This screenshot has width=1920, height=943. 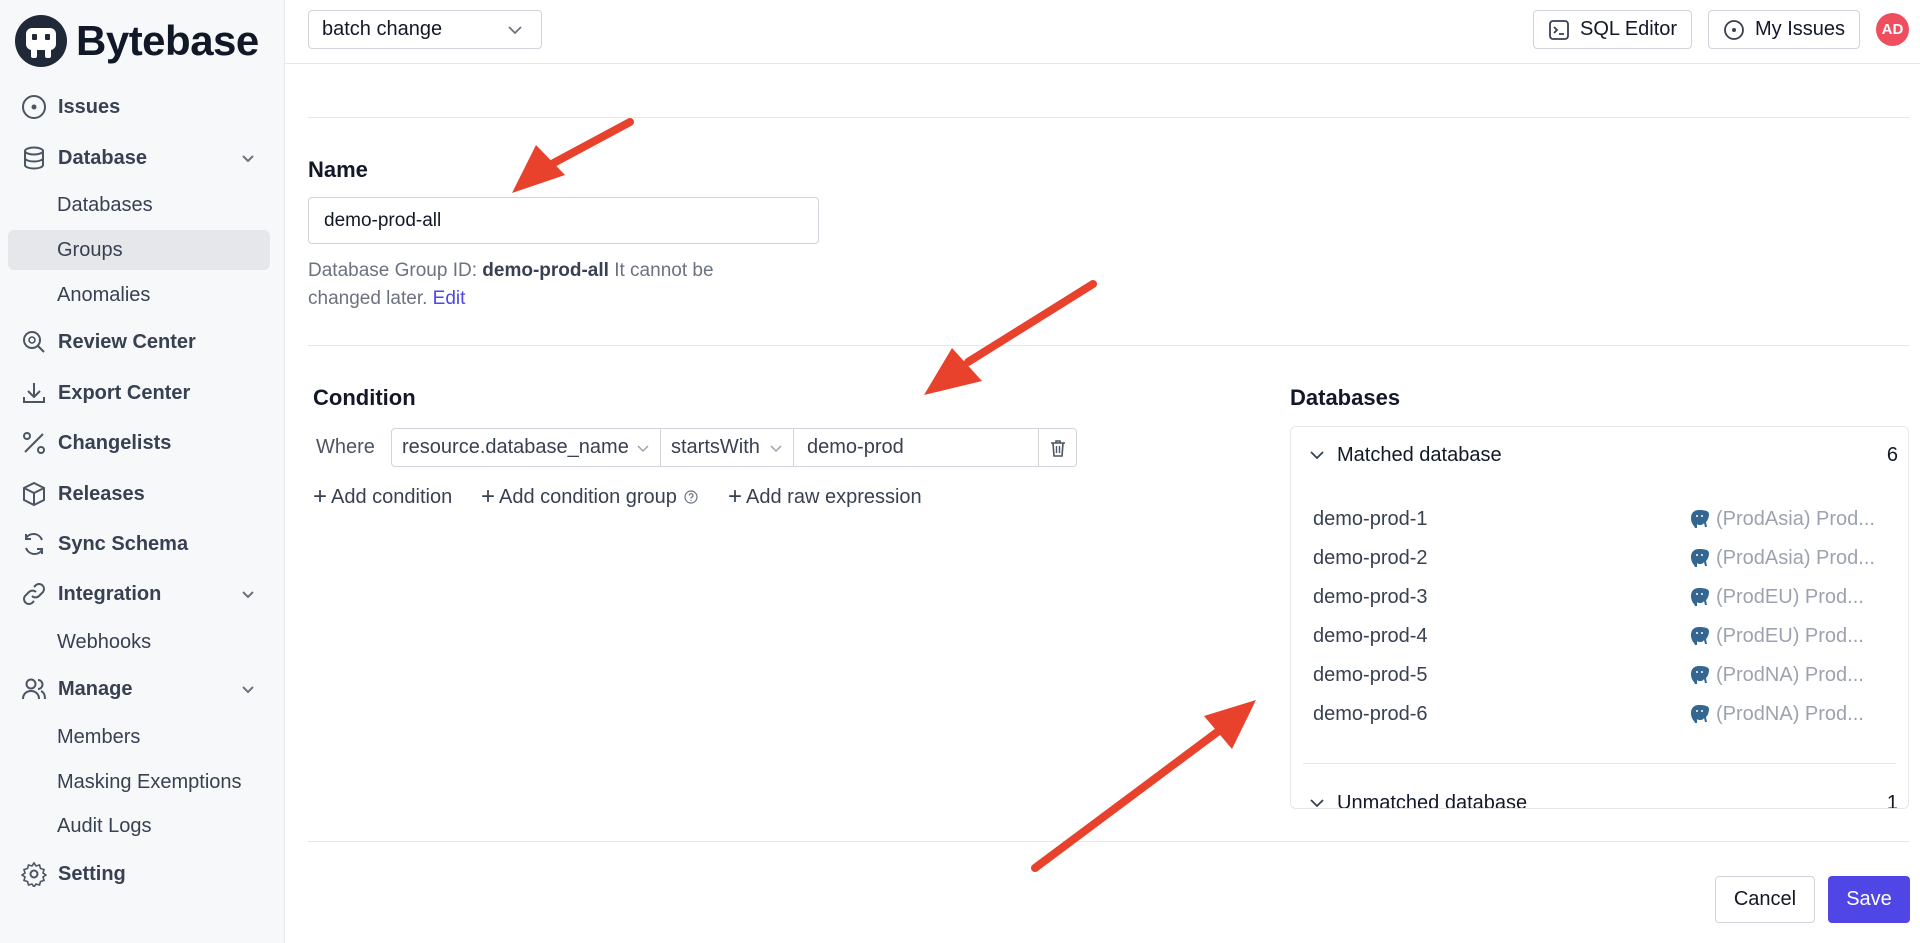 I want to click on sidebar-item-database: Database, so click(x=139, y=158).